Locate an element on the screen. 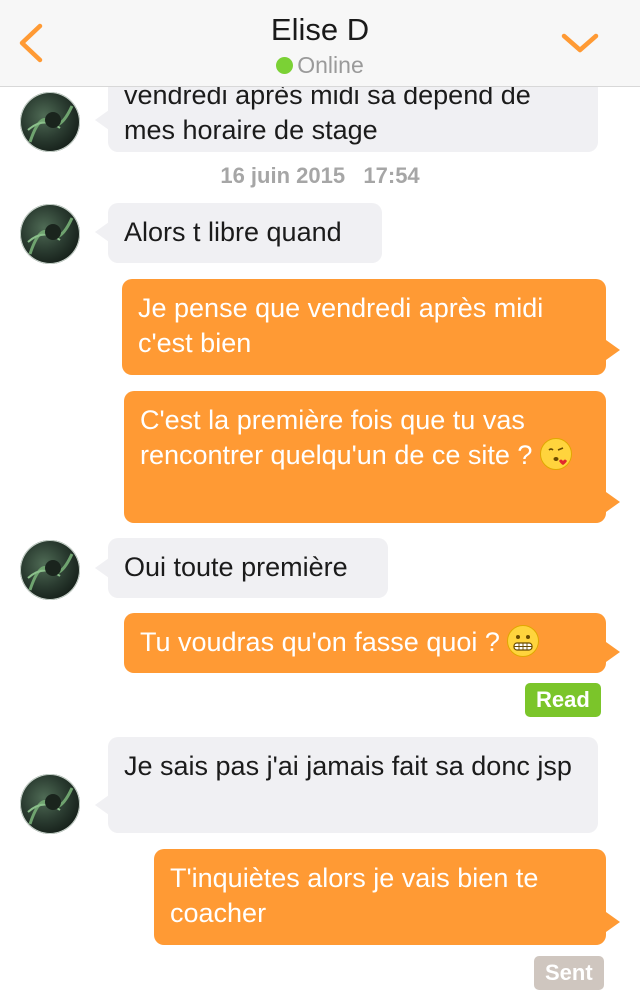 Image resolution: width=640 pixels, height=1004 pixels. chat-header: Elise D Online is located at coordinates (320, 43).